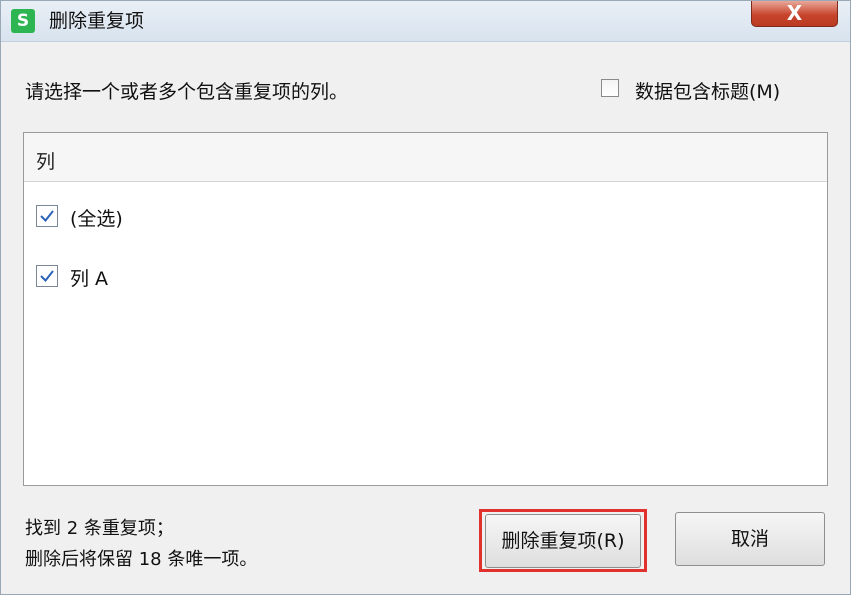 The height and width of the screenshot is (595, 851). I want to click on select-all-label: (全选), so click(96, 219).